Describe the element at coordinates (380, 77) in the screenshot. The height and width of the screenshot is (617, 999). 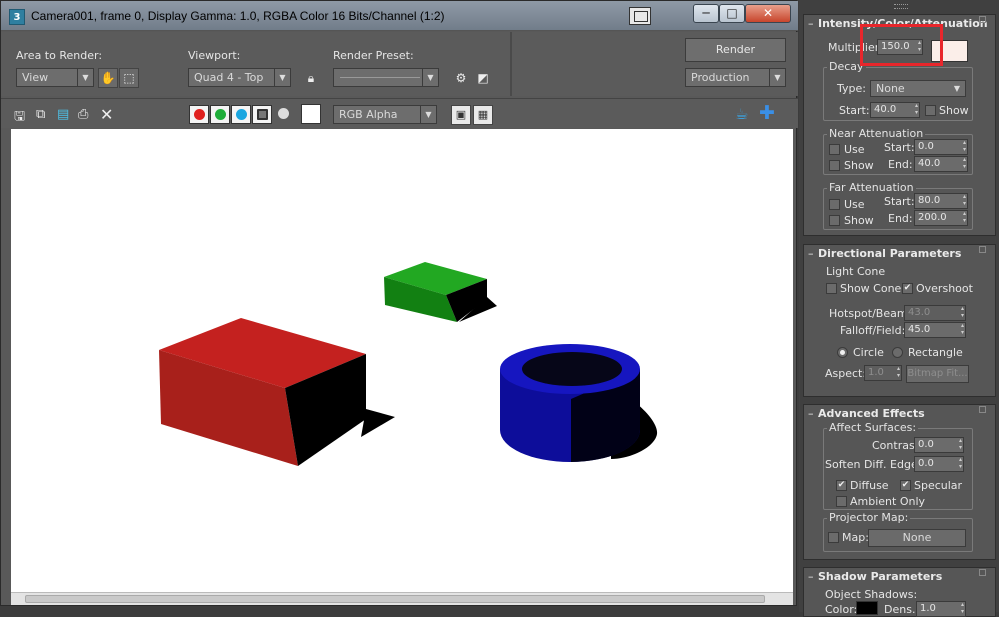
I see `preset-empty-line` at that location.